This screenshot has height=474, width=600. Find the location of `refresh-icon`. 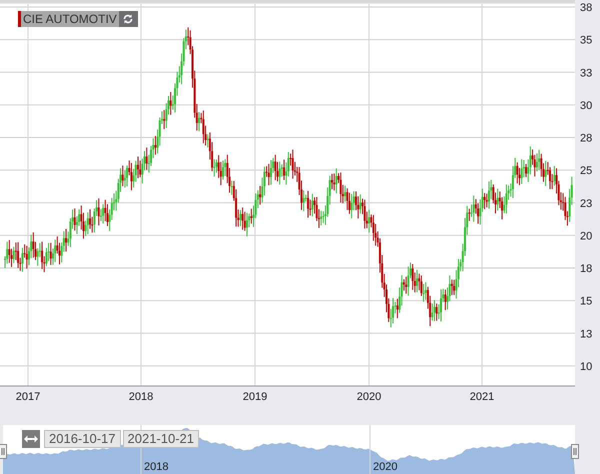

refresh-icon is located at coordinates (128, 19).